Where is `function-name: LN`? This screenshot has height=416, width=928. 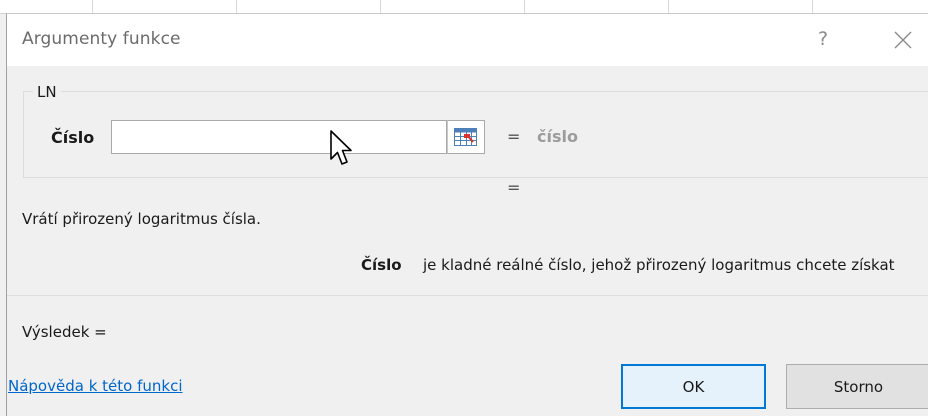
function-name: LN is located at coordinates (47, 92).